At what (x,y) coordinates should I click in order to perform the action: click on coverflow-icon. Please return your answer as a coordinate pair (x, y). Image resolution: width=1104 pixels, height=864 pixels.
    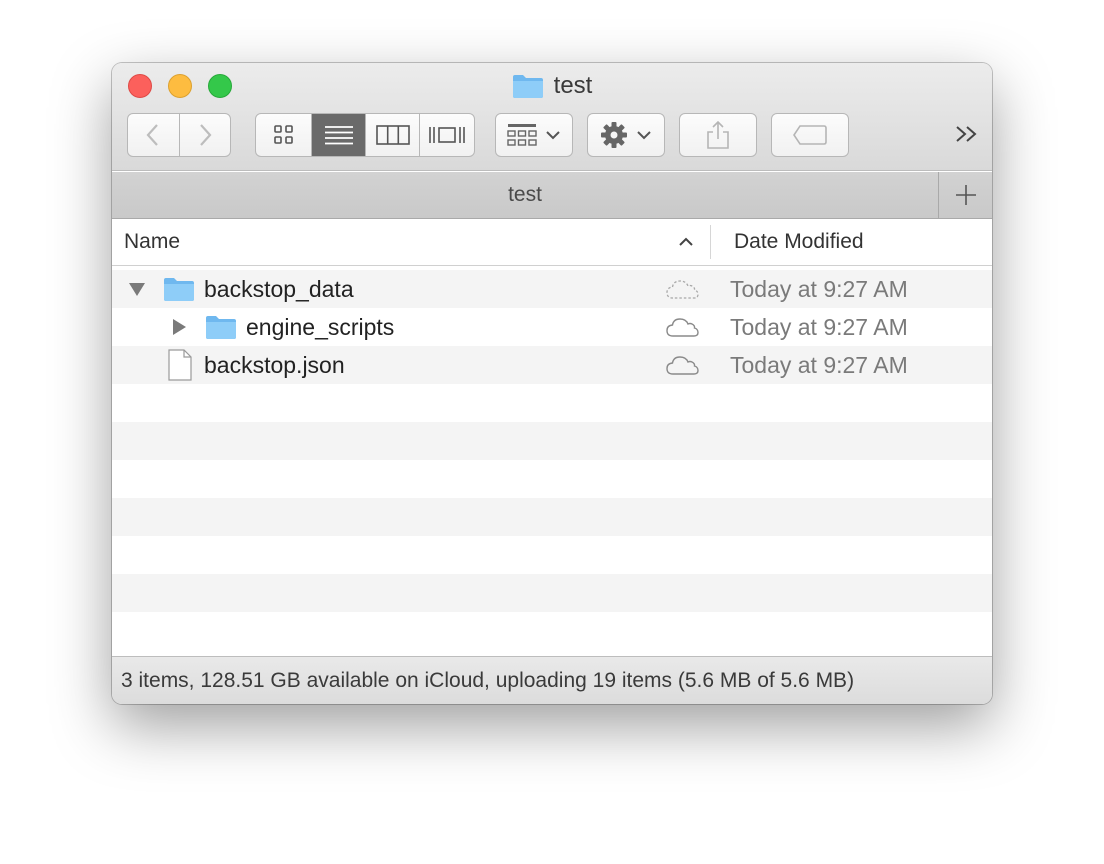
    Looking at the image, I should click on (447, 135).